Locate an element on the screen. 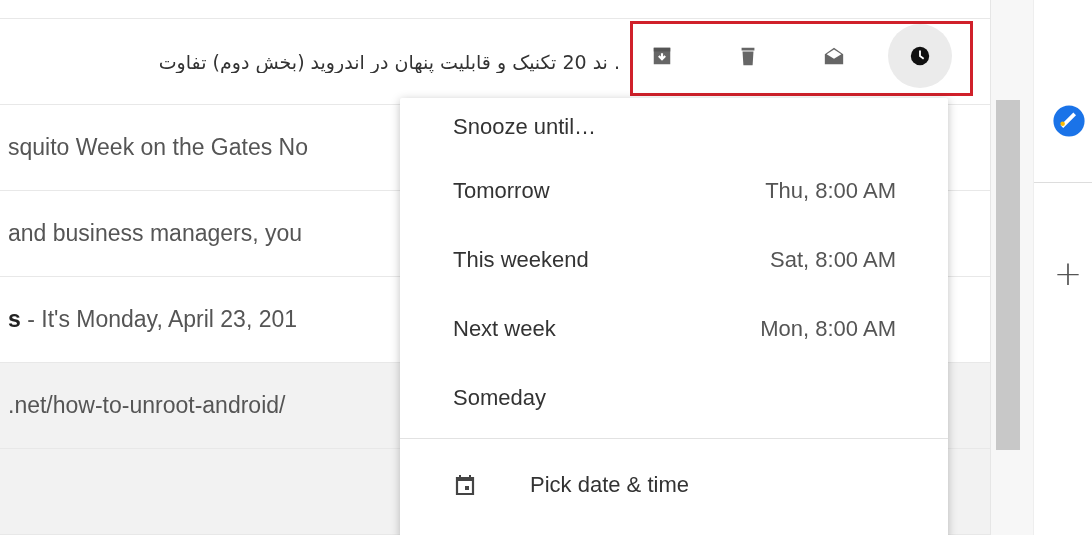 This screenshot has height=535, width=1092. add-button: + is located at coordinates (1068, 273).